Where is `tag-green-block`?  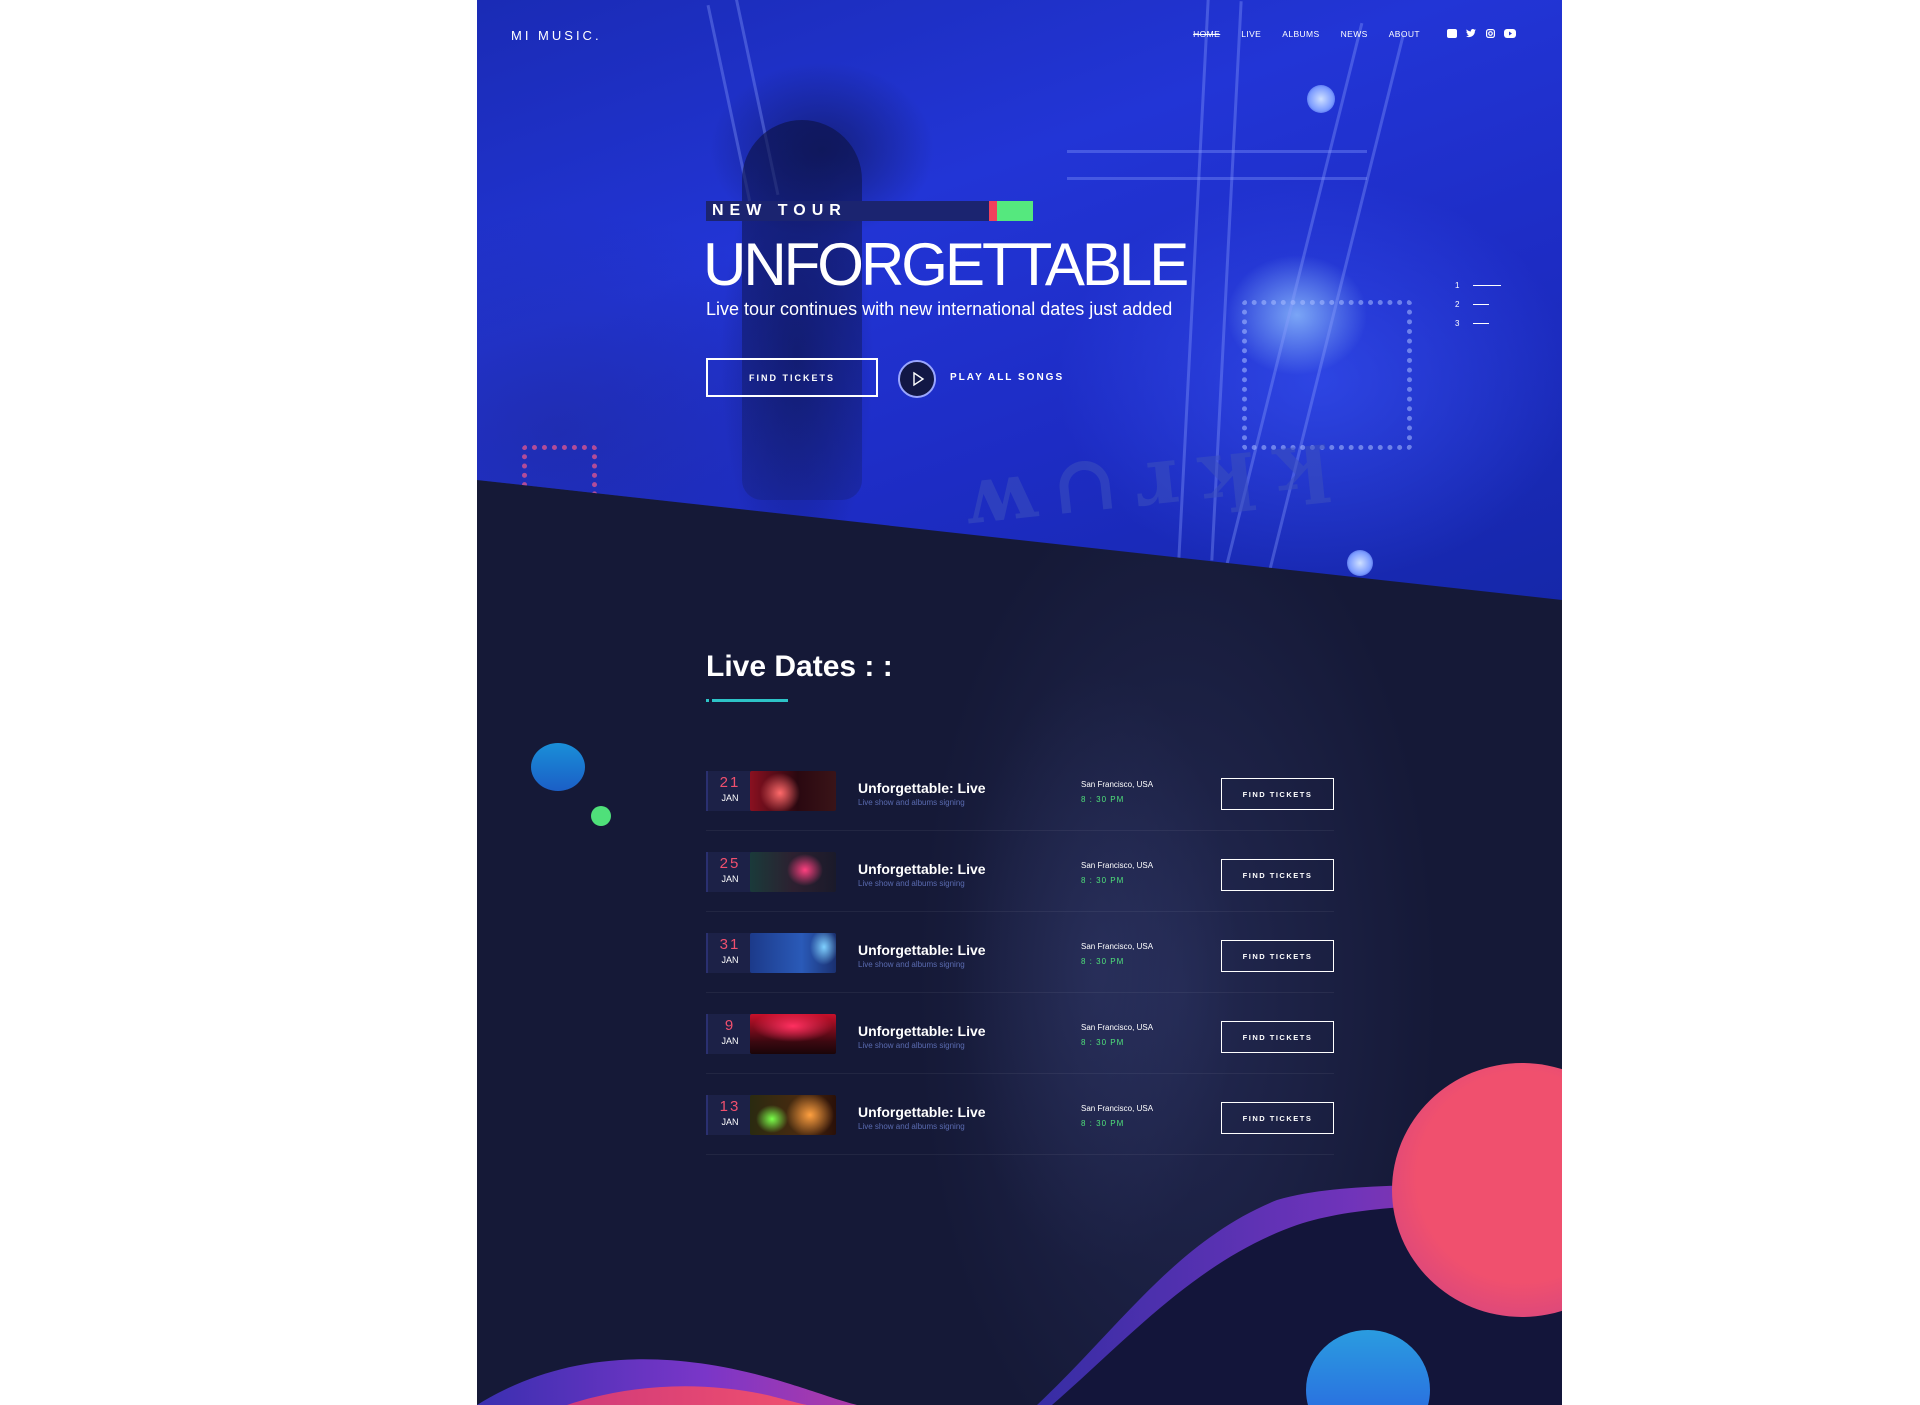
tag-green-block is located at coordinates (1015, 211).